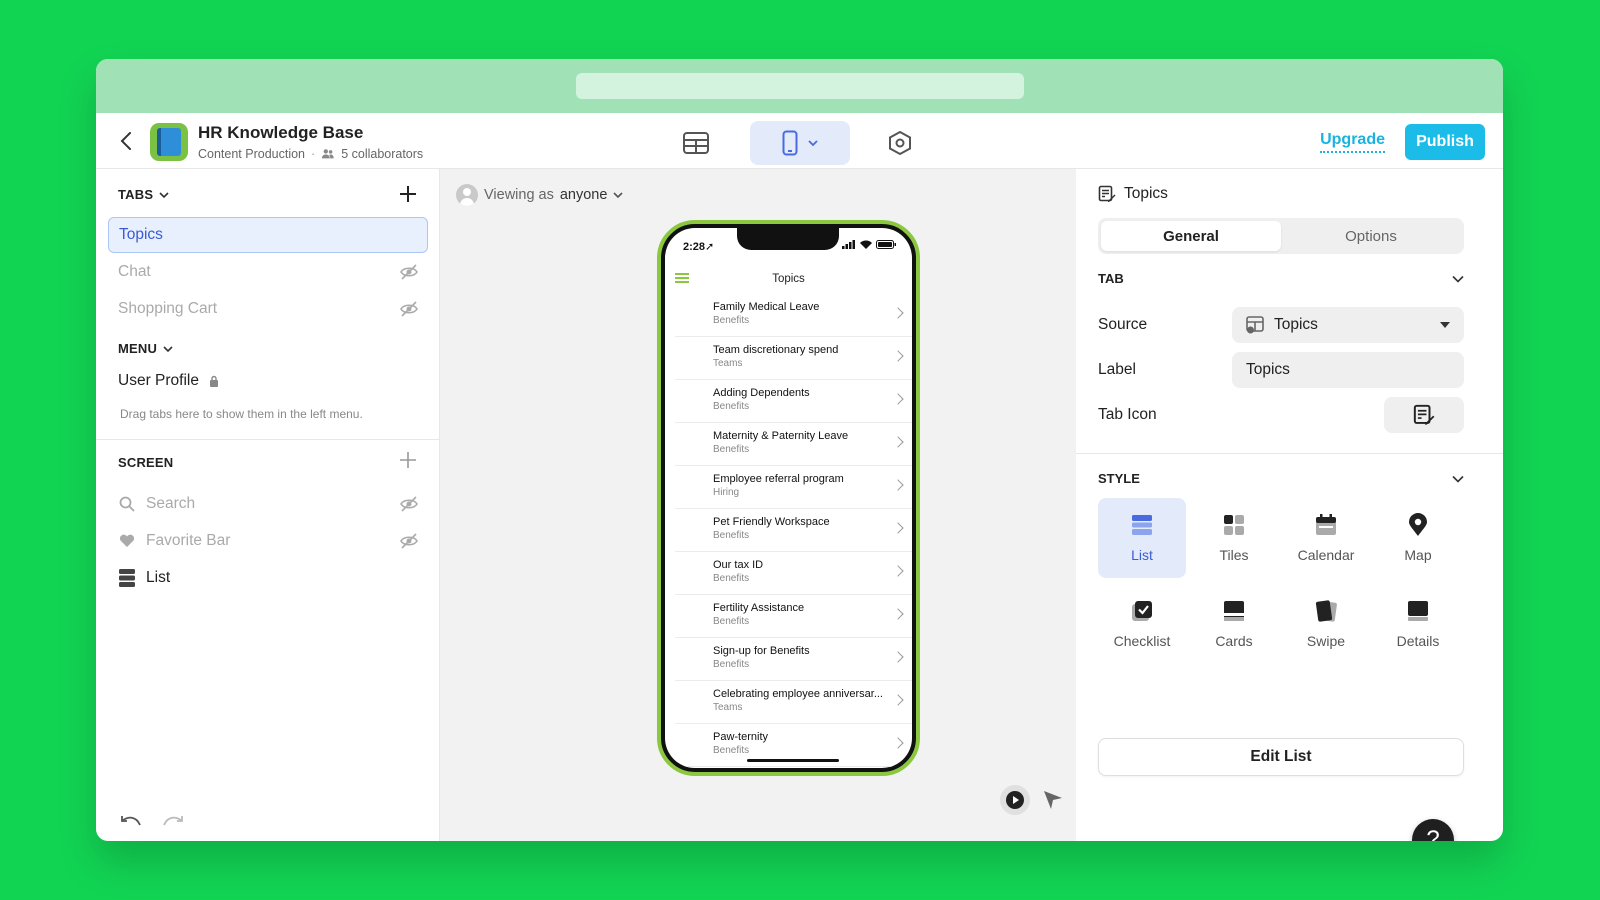 Image resolution: width=1600 pixels, height=900 pixels. What do you see at coordinates (800, 143) in the screenshot?
I see `layout-view-button` at bounding box center [800, 143].